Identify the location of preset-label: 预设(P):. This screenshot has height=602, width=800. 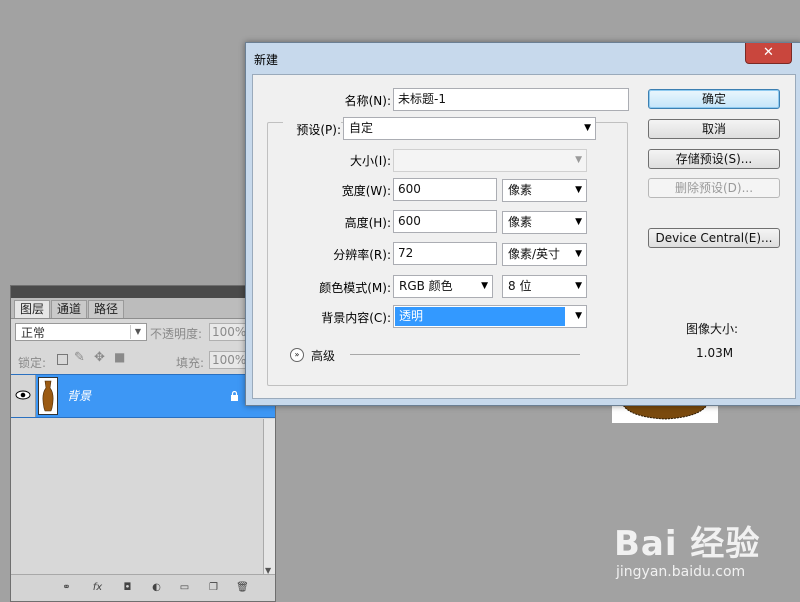
(312, 129).